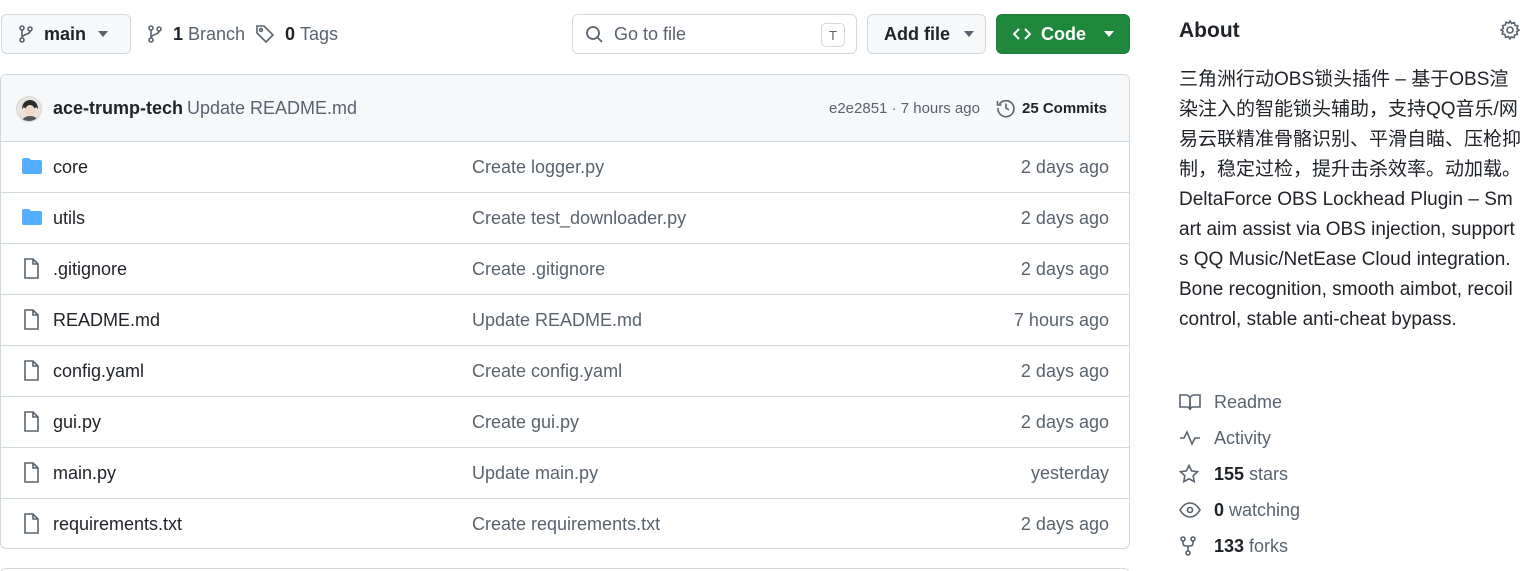 The height and width of the screenshot is (571, 1540). Describe the element at coordinates (594, 34) in the screenshot. I see `search-icon` at that location.